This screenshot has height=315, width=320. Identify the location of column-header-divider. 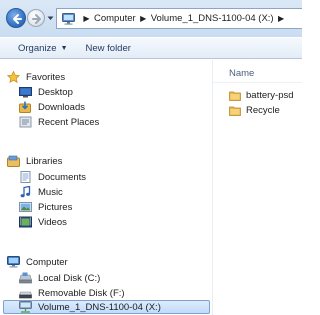
(257, 82).